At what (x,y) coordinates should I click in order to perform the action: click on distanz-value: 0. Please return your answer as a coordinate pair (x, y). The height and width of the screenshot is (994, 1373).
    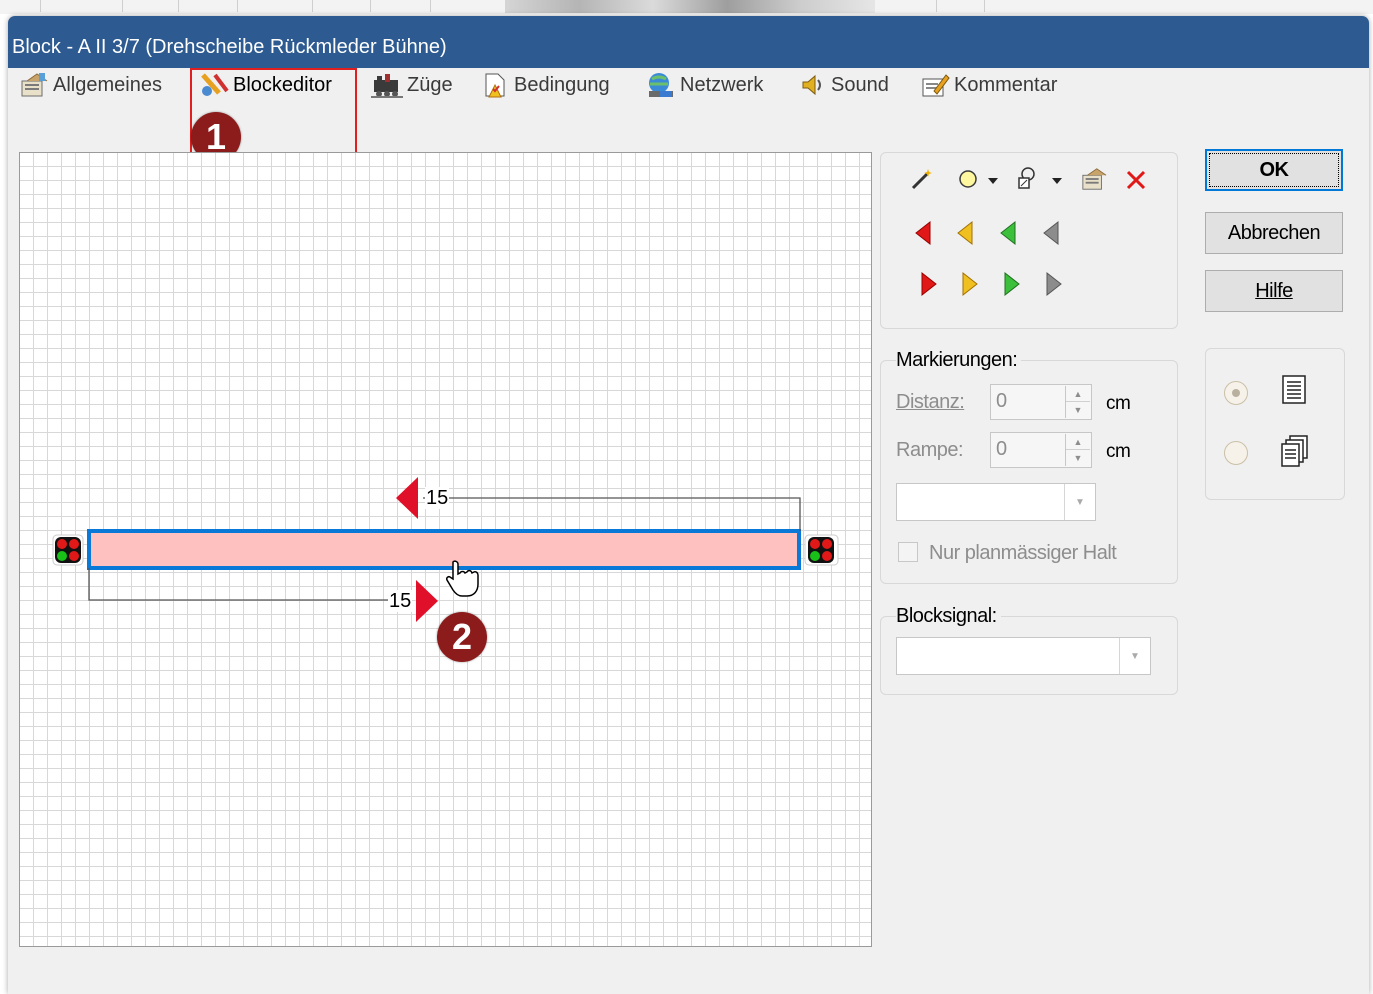
    Looking at the image, I should click on (1002, 401).